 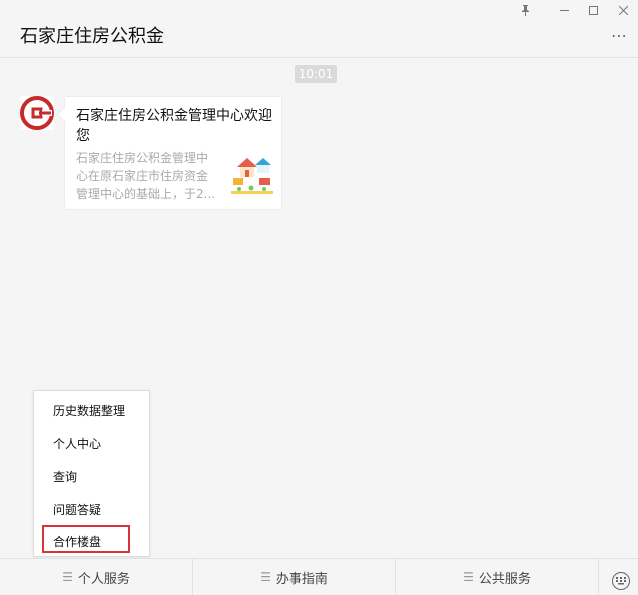 I want to click on menu-item-query: 查询, so click(x=65, y=476).